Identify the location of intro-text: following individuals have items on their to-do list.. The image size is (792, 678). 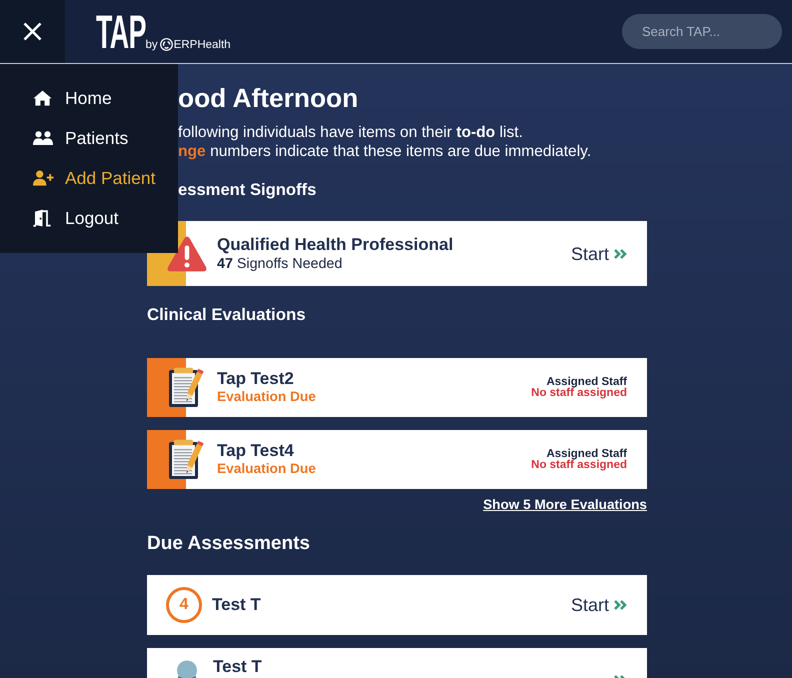
(351, 132).